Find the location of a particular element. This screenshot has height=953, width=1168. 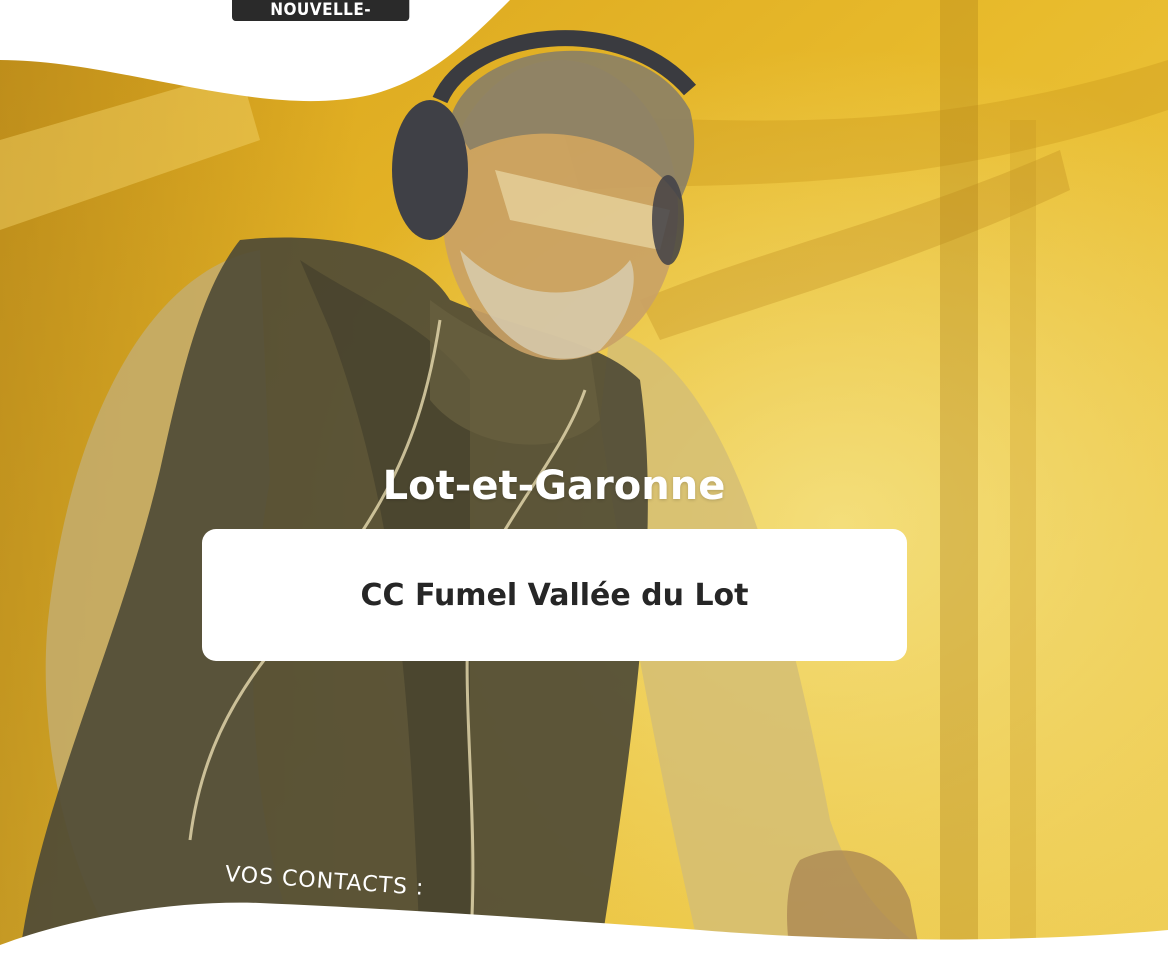

region-badge-label: NOUVELLE-AQUITAINE is located at coordinates (321, 10).